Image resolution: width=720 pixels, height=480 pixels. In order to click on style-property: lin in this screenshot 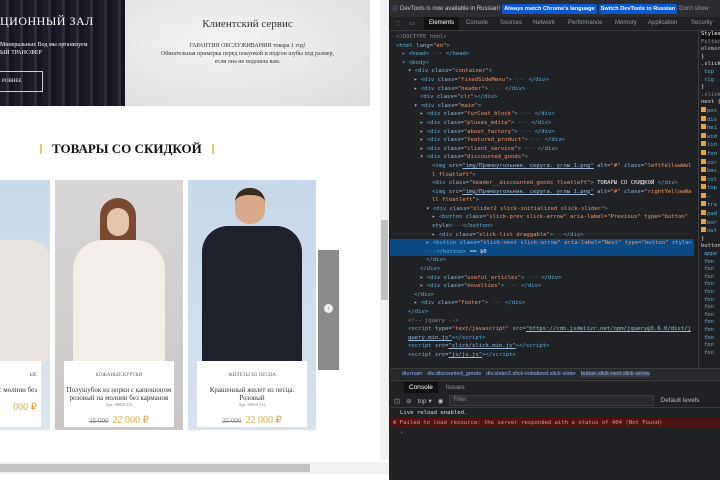, I will do `click(710, 145)`.